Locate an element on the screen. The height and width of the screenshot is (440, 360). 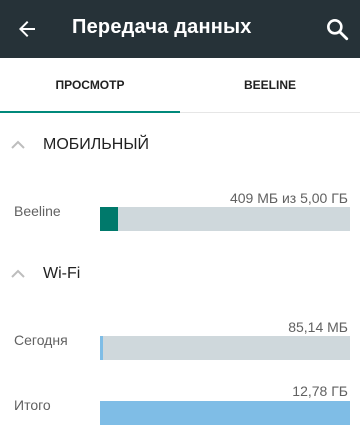
today-label: Сегодня is located at coordinates (41, 340).